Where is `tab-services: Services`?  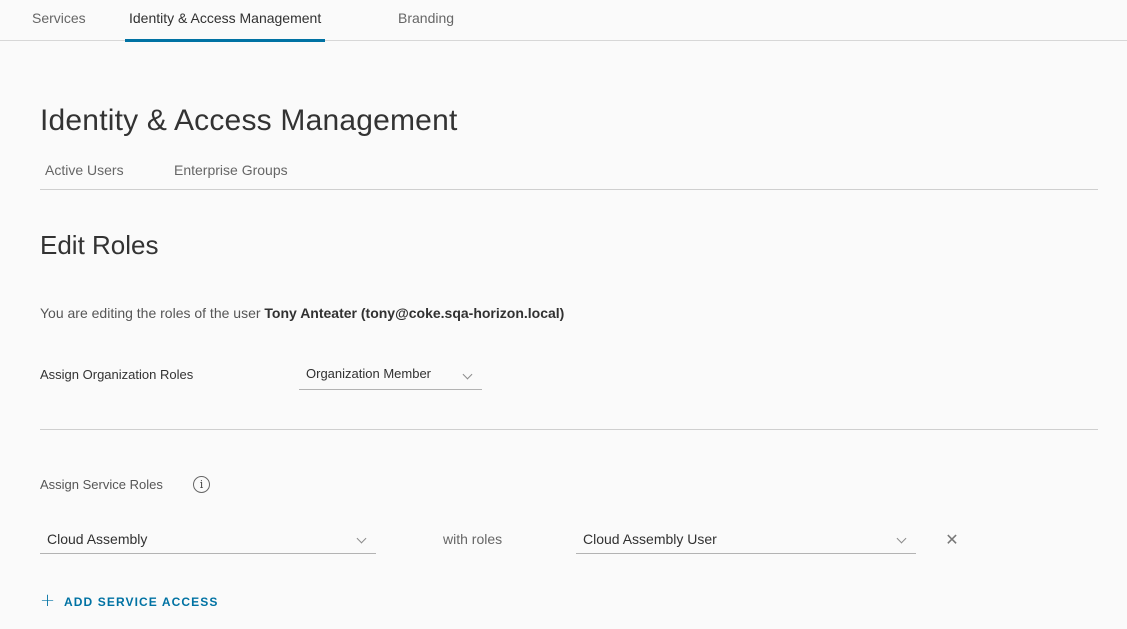 tab-services: Services is located at coordinates (59, 25).